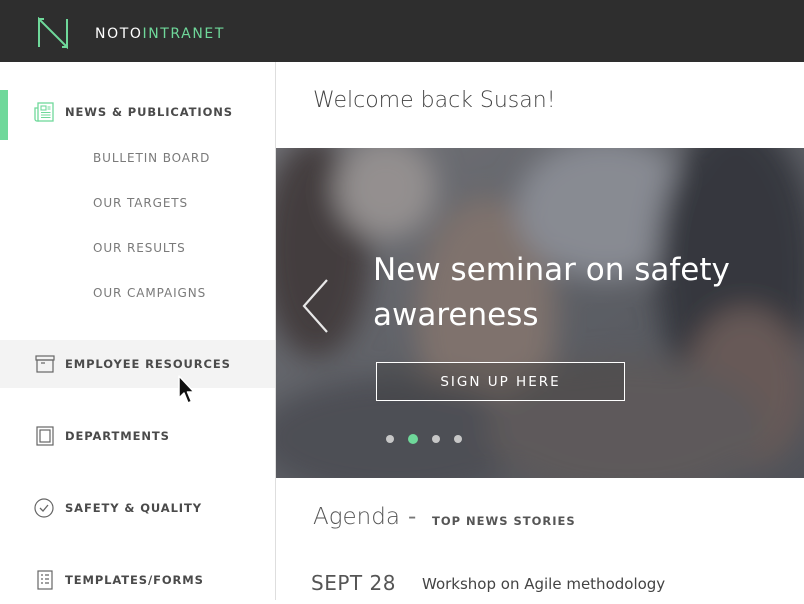 Image resolution: width=804 pixels, height=604 pixels. What do you see at coordinates (45, 436) in the screenshot?
I see `book-icon` at bounding box center [45, 436].